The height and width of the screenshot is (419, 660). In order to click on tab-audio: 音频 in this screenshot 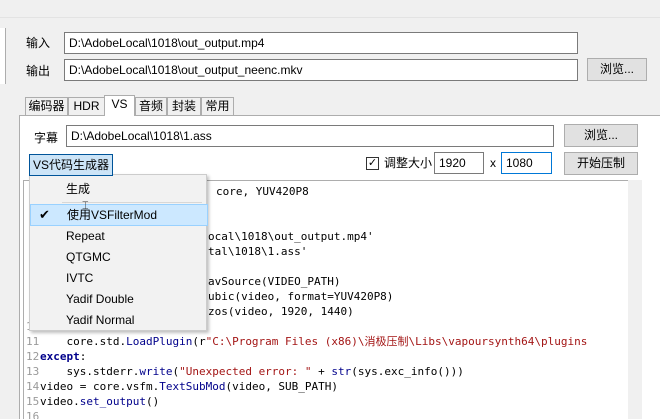, I will do `click(151, 106)`.